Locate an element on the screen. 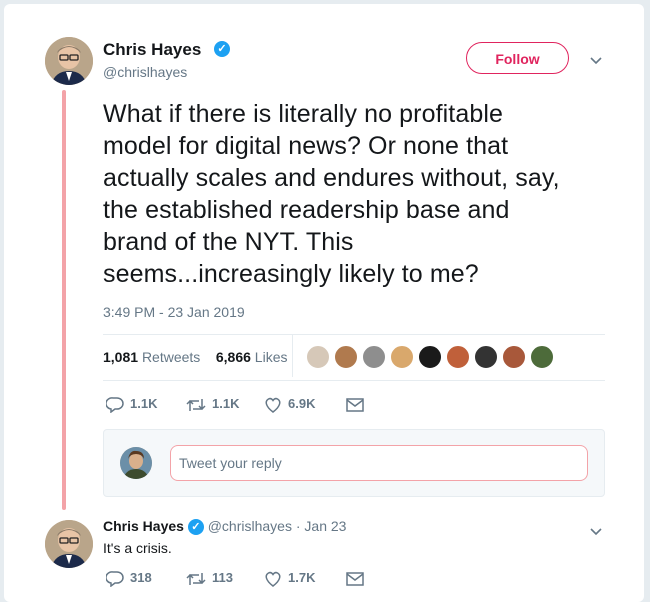  current-user-avatar is located at coordinates (136, 463).